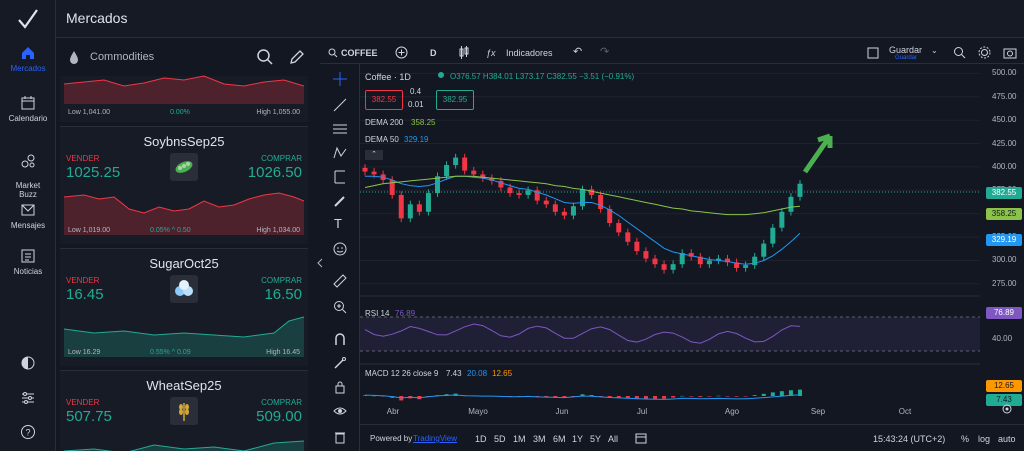 This screenshot has width=1024, height=451. Describe the element at coordinates (539, 439) in the screenshot. I see `range-3m: 3M` at that location.